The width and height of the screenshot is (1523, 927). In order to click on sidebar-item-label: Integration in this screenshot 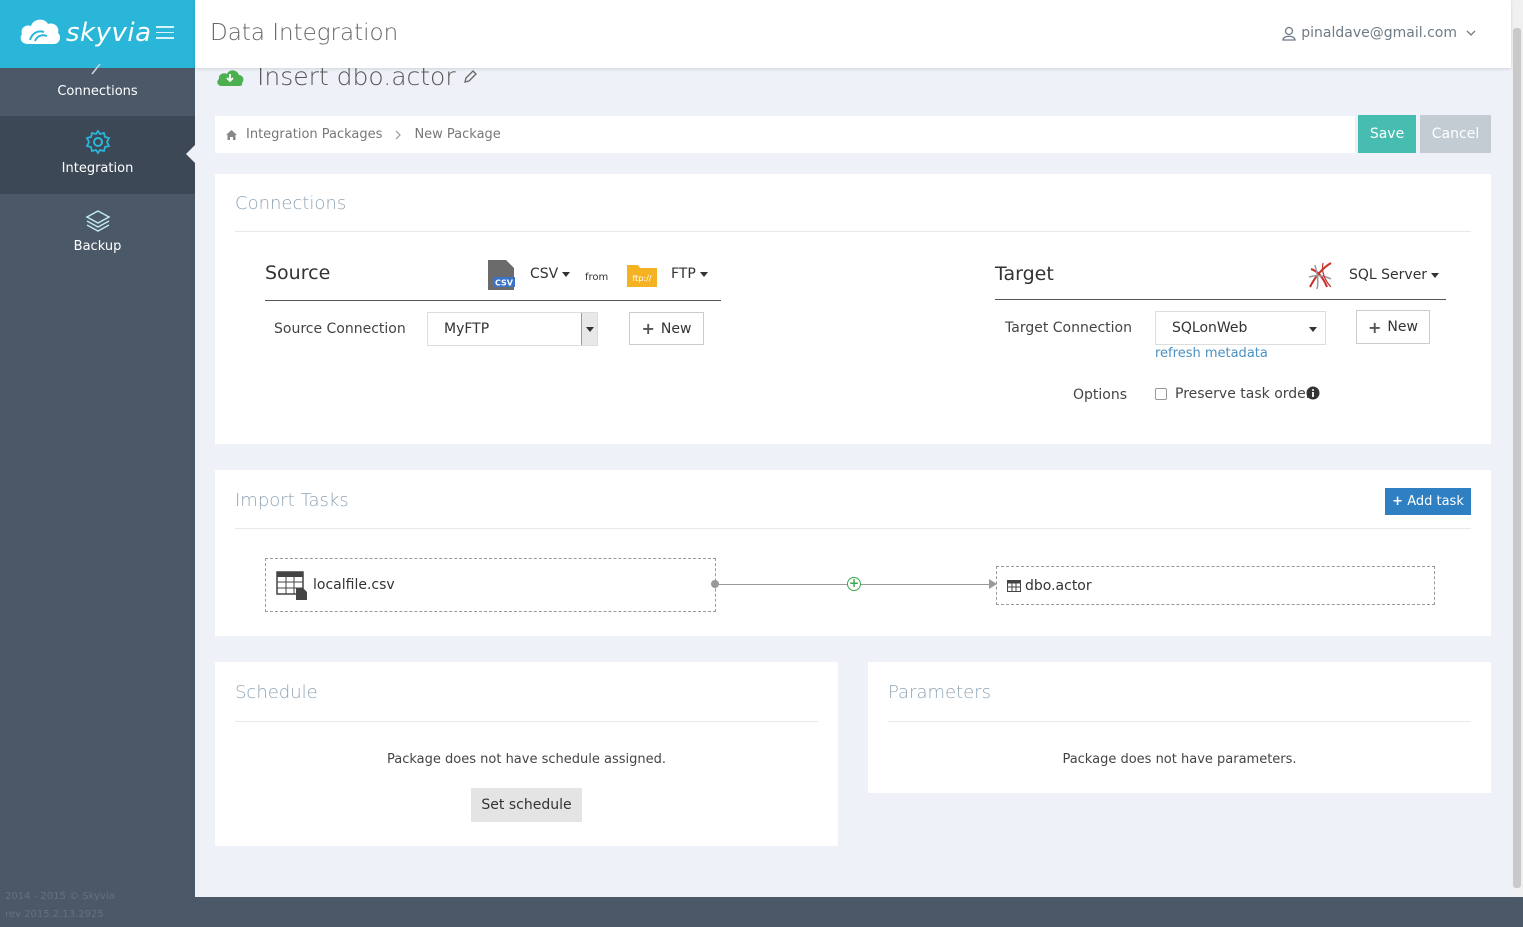, I will do `click(97, 168)`.